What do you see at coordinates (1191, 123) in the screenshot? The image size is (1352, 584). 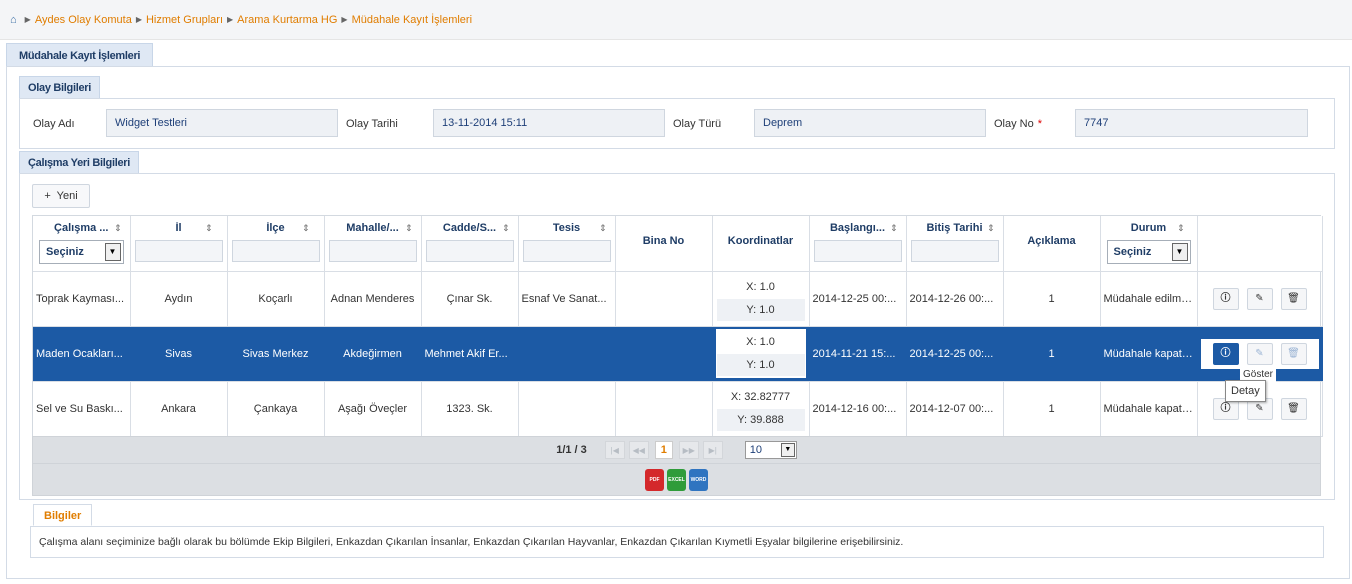 I see `olay-no-field: 7747` at bounding box center [1191, 123].